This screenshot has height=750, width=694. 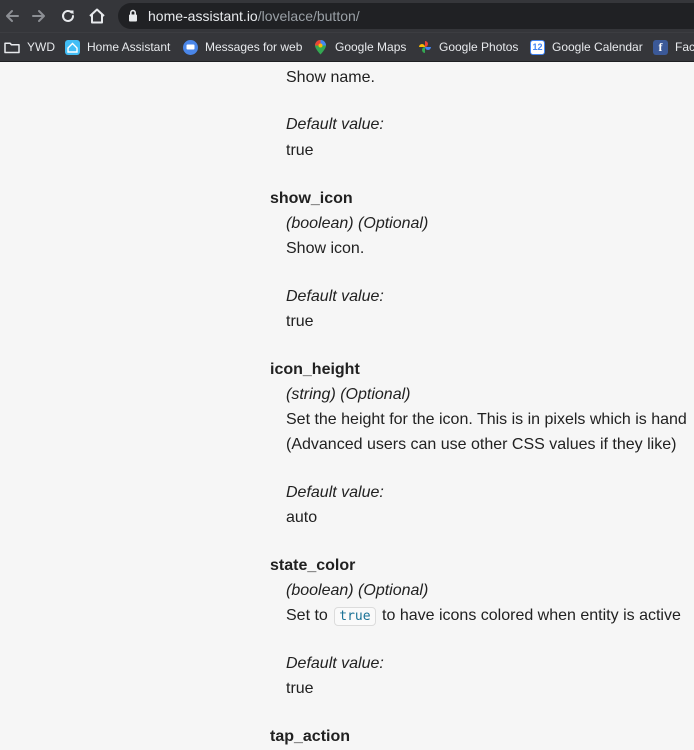 I want to click on bookmark-label: YWD, so click(x=41, y=47).